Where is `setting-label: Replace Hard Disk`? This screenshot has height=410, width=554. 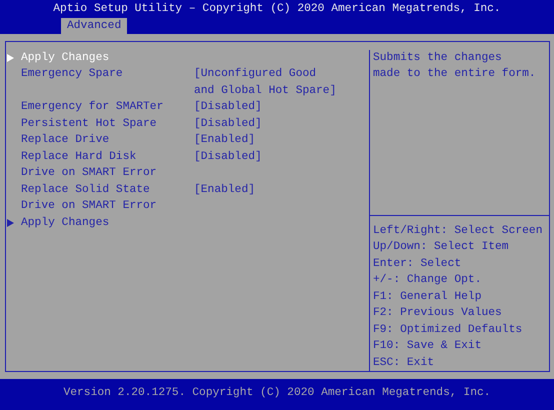 setting-label: Replace Hard Disk is located at coordinates (78, 157).